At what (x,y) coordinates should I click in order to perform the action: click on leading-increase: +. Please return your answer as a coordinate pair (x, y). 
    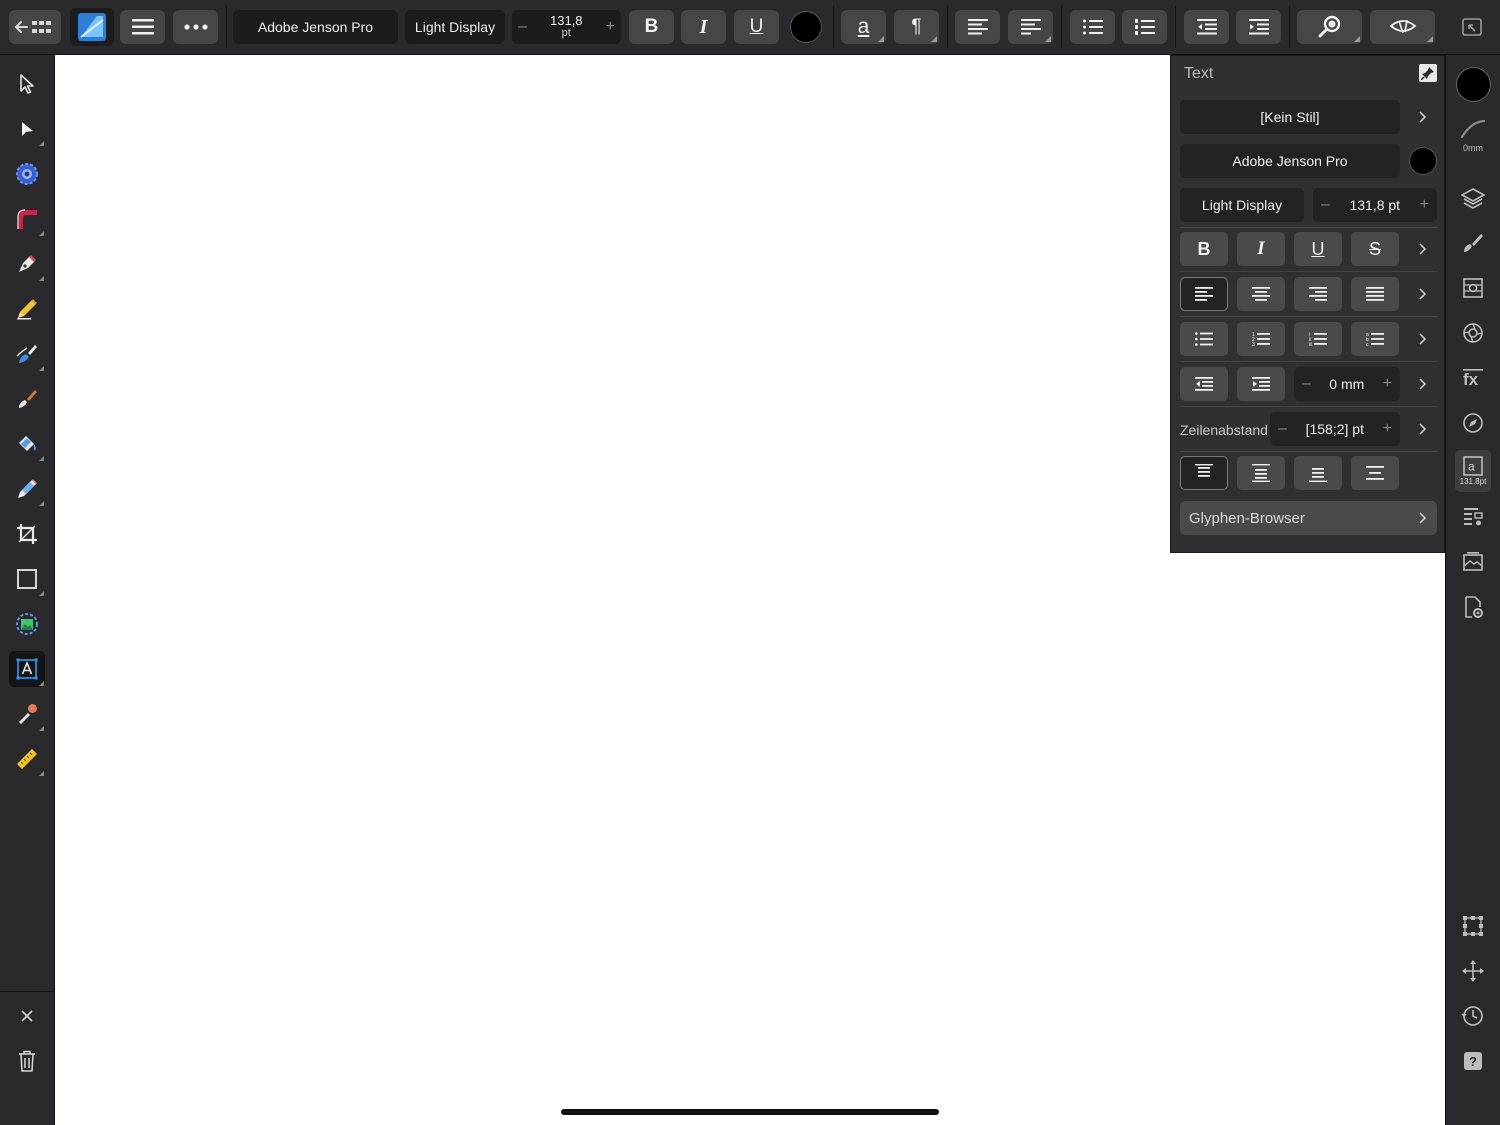
    Looking at the image, I should click on (1387, 429).